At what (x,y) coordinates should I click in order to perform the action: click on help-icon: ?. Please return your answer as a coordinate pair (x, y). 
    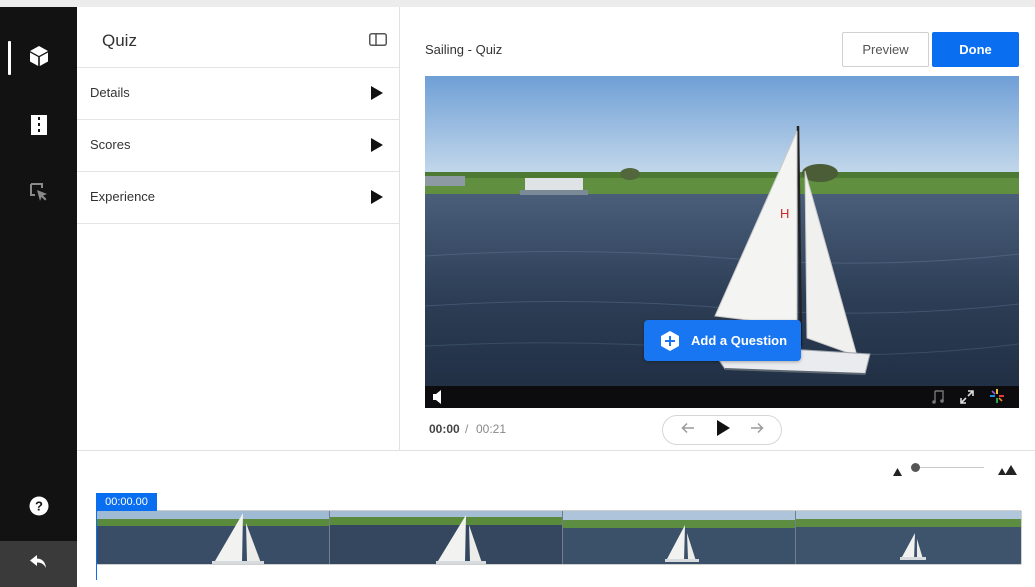
    Looking at the image, I should click on (39, 508).